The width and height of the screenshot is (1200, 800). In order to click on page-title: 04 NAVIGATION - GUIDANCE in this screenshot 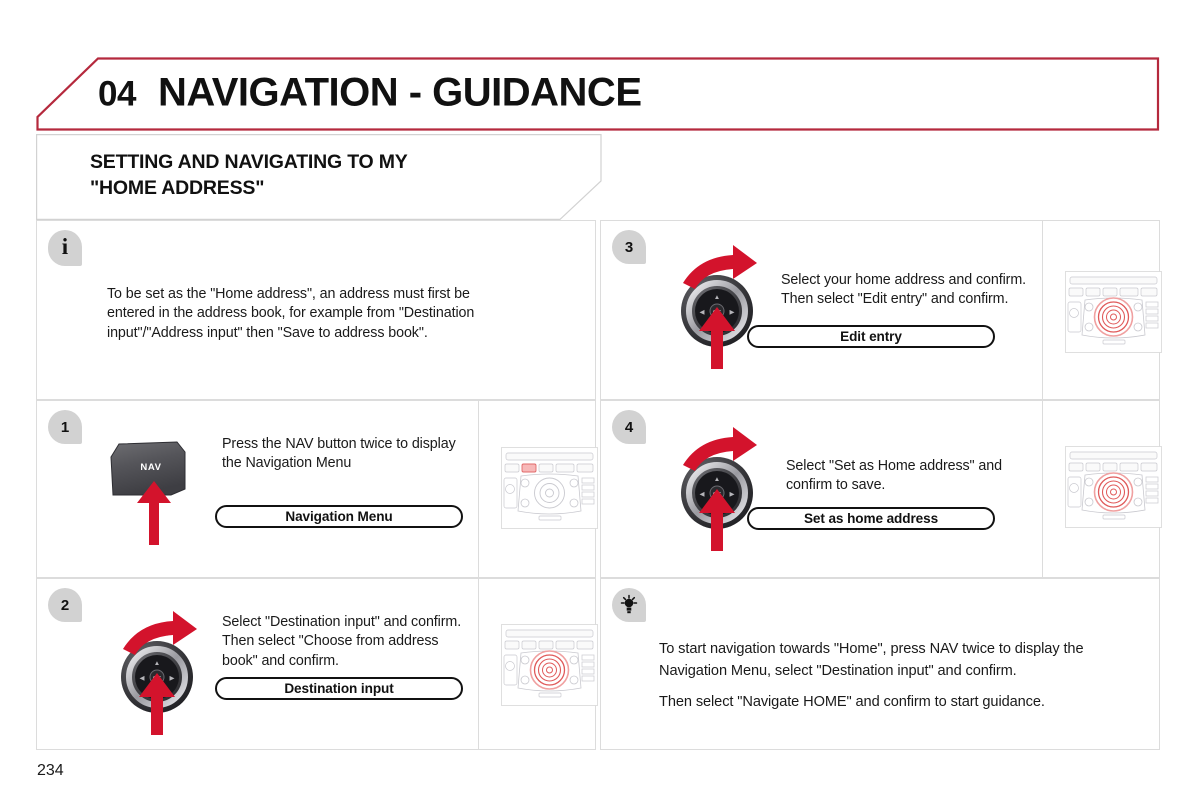, I will do `click(370, 93)`.